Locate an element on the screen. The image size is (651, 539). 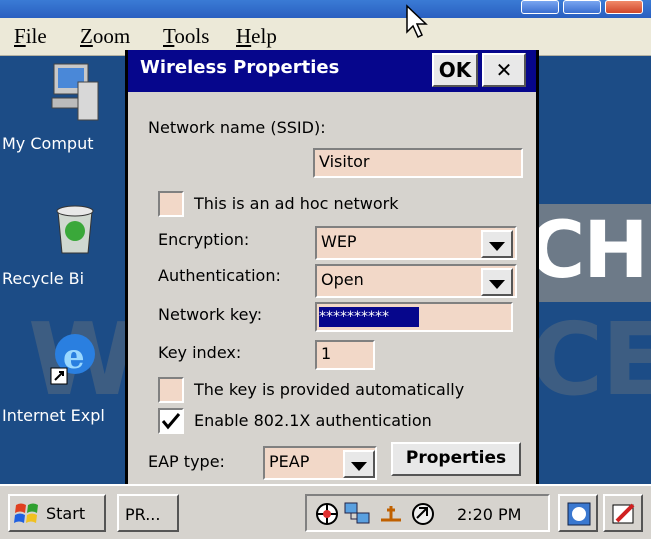
network-key-input: ********** is located at coordinates (414, 317).